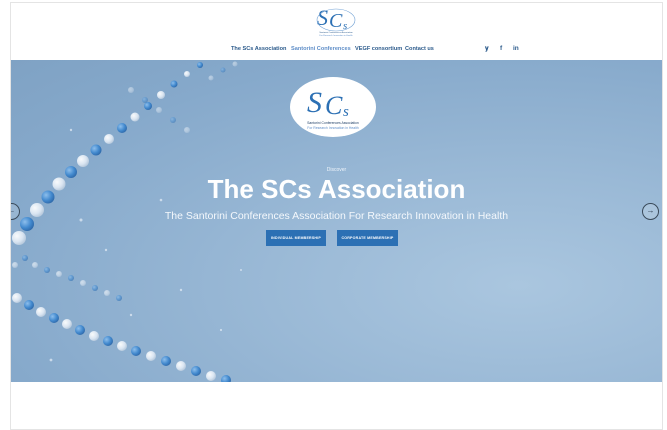 This screenshot has height=430, width=667. Describe the element at coordinates (419, 49) in the screenshot. I see `nav-item-contact-us: Contact us` at that location.